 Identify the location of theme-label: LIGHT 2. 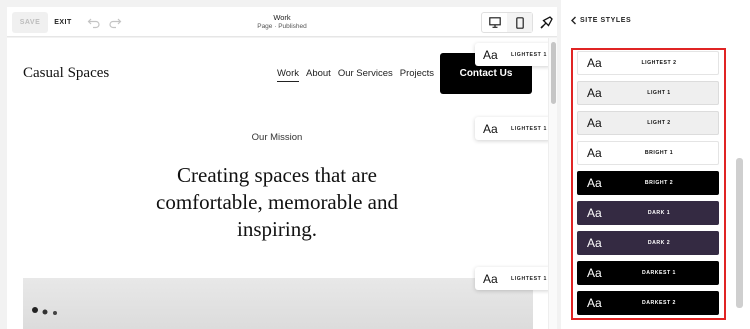
(659, 123).